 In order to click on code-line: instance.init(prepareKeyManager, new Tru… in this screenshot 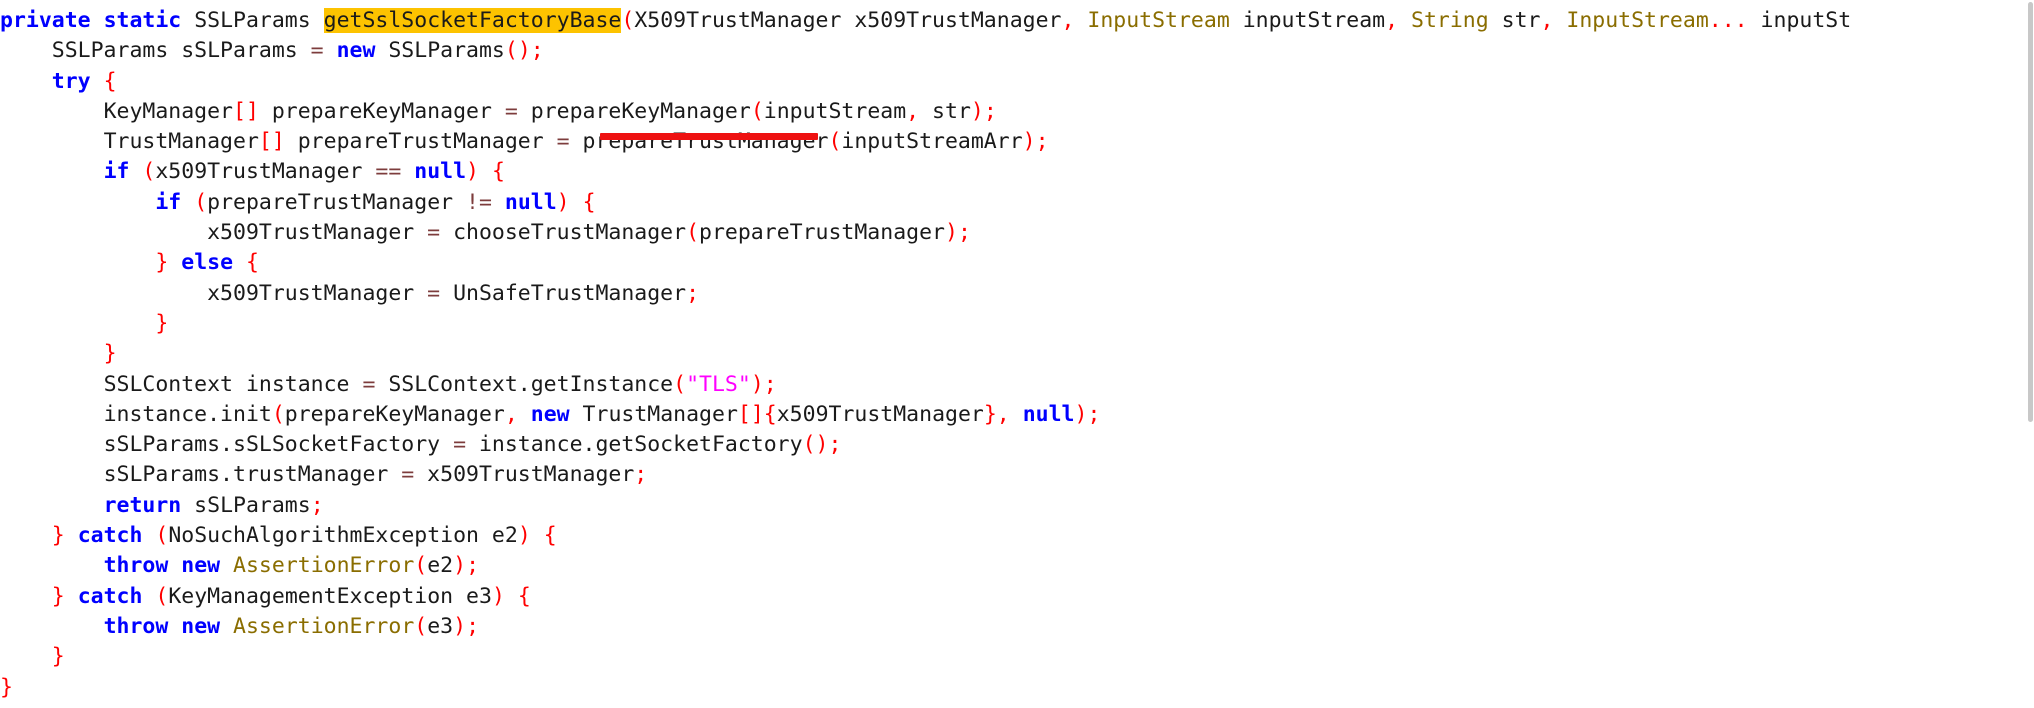, I will do `click(1017, 415)`.